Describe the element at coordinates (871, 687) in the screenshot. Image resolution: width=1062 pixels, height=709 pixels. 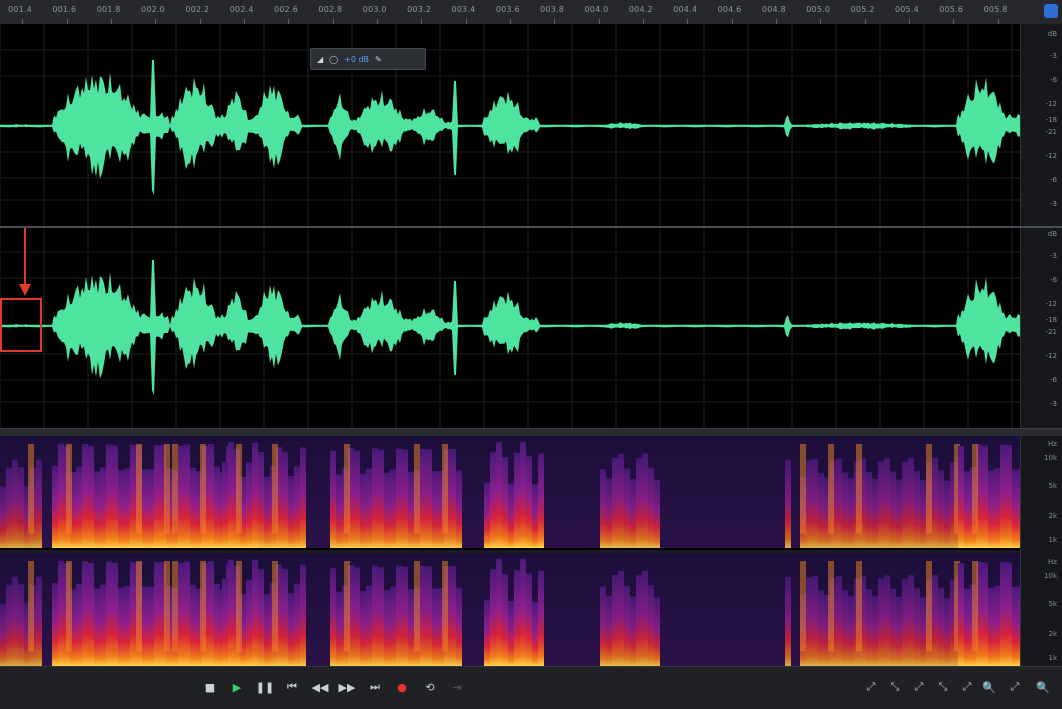
I see `zoom-amp-in-icon: ⤢` at that location.